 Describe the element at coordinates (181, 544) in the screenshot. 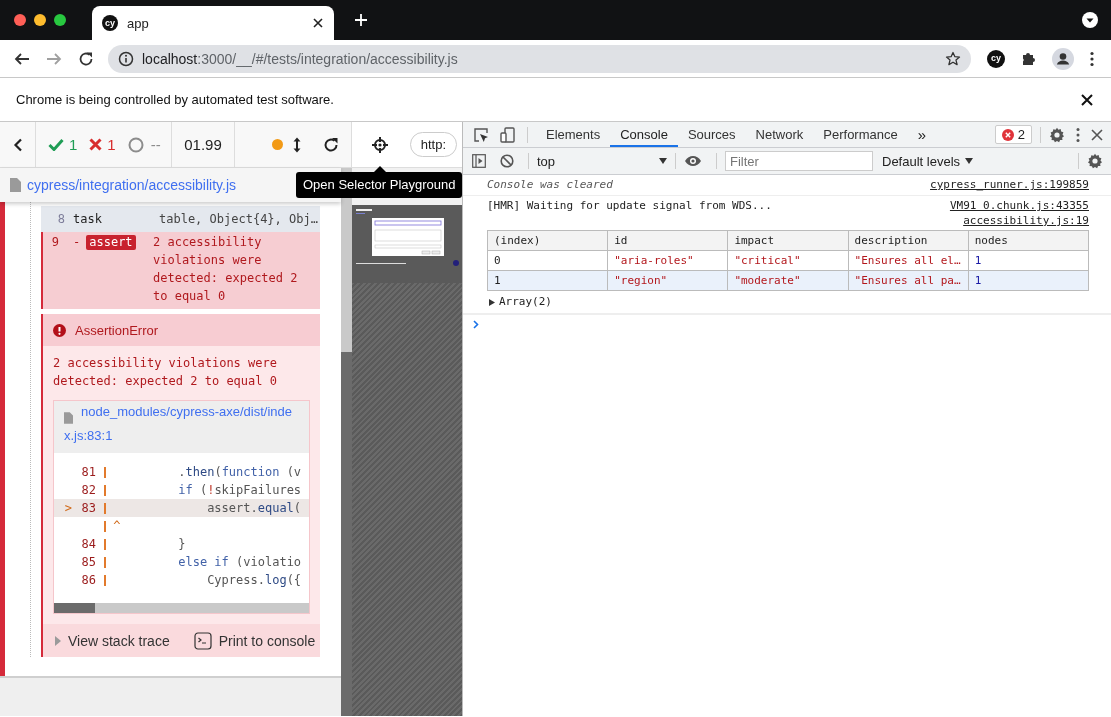

I see `code-line: }` at that location.